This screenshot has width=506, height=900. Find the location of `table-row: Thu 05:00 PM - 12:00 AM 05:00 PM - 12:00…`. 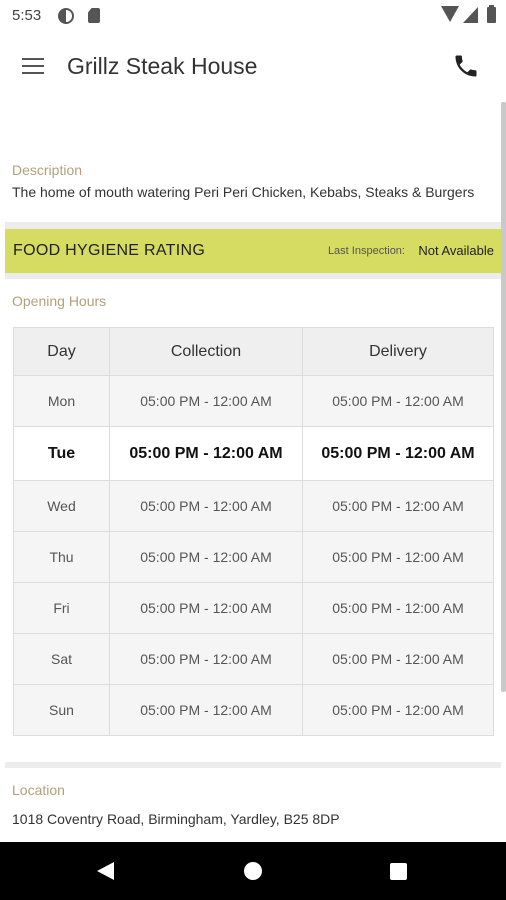

table-row: Thu 05:00 PM - 12:00 AM 05:00 PM - 12:00… is located at coordinates (253, 557).